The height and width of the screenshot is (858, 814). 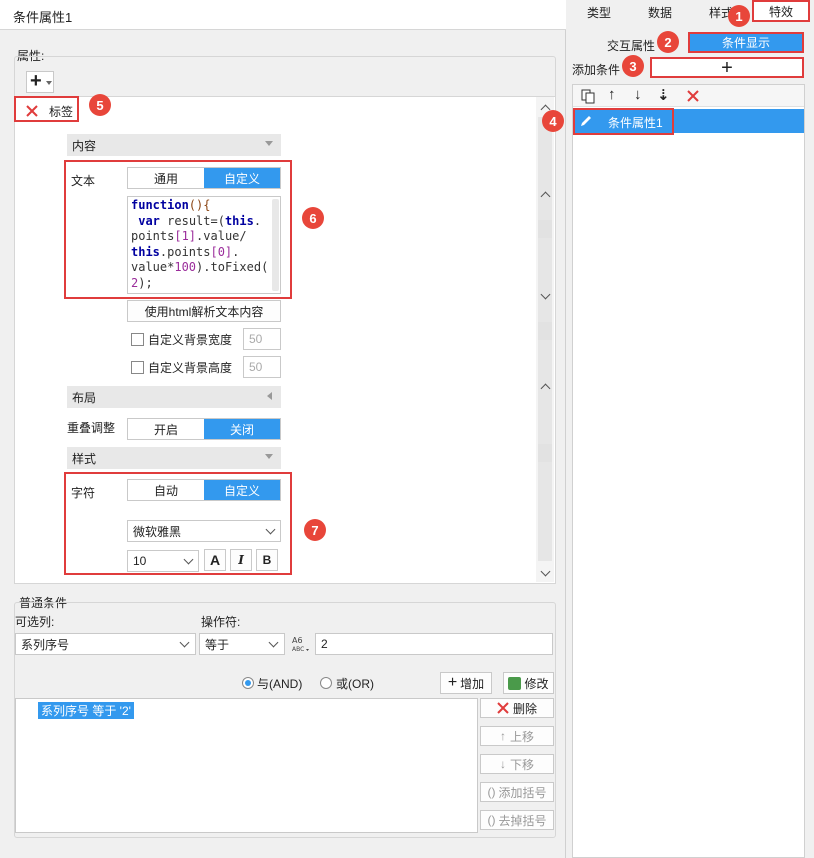 What do you see at coordinates (660, 12) in the screenshot?
I see `tab-data: 数据` at bounding box center [660, 12].